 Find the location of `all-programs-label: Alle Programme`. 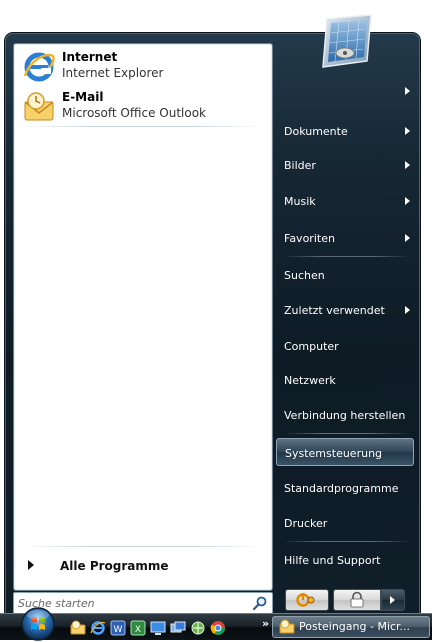

all-programs-label: Alle Programme is located at coordinates (114, 566).